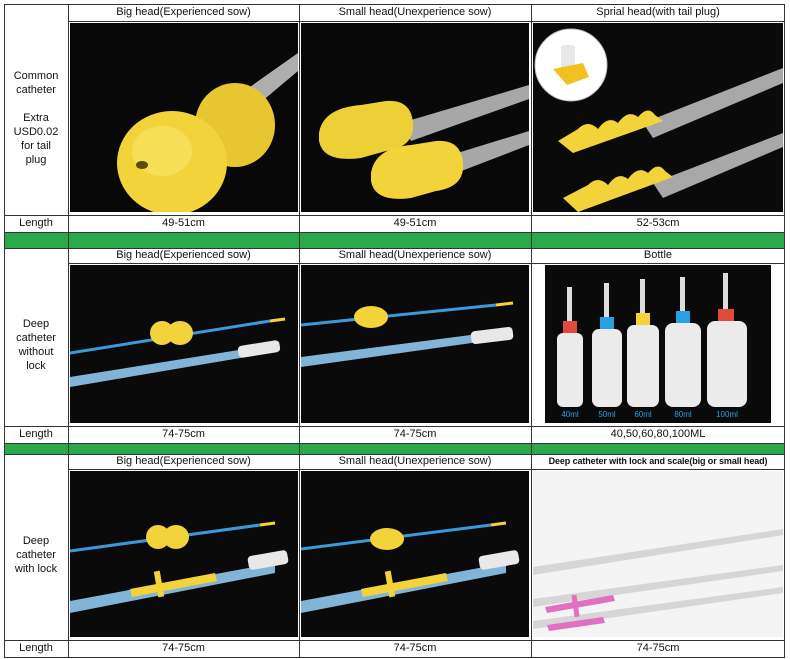 This screenshot has height=659, width=790. Describe the element at coordinates (415, 12) in the screenshot. I see `header-small-head-common: Small head(Unexperience sow)` at that location.